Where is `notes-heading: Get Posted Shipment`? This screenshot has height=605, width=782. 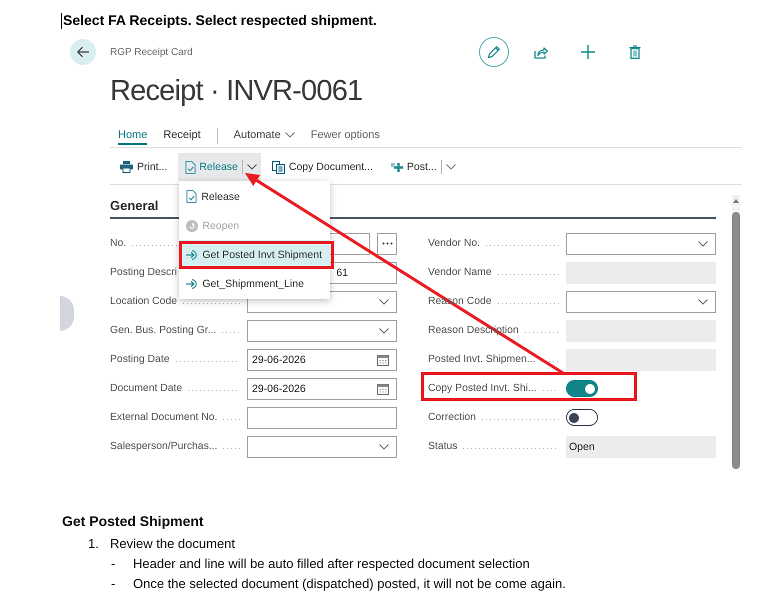
notes-heading: Get Posted Shipment is located at coordinates (133, 521).